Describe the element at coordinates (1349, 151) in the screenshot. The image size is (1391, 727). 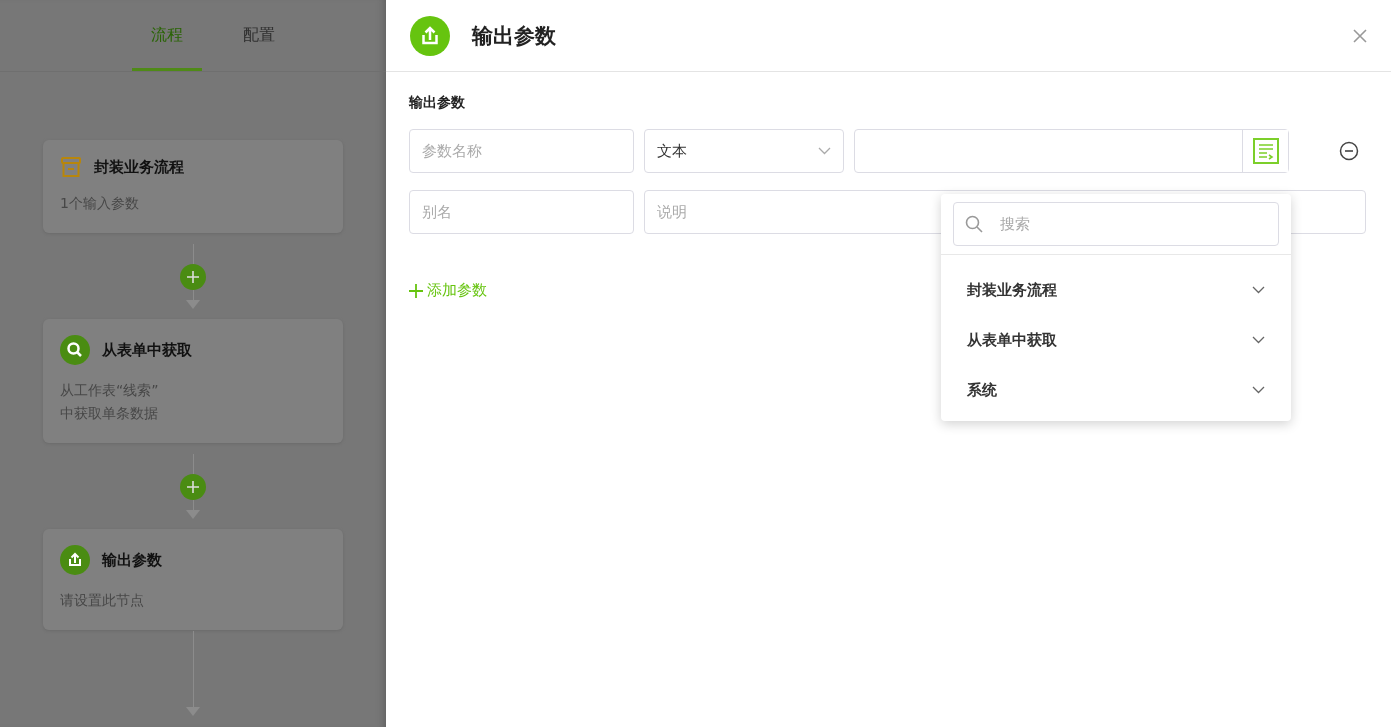
I see `remove-circle-icon` at that location.